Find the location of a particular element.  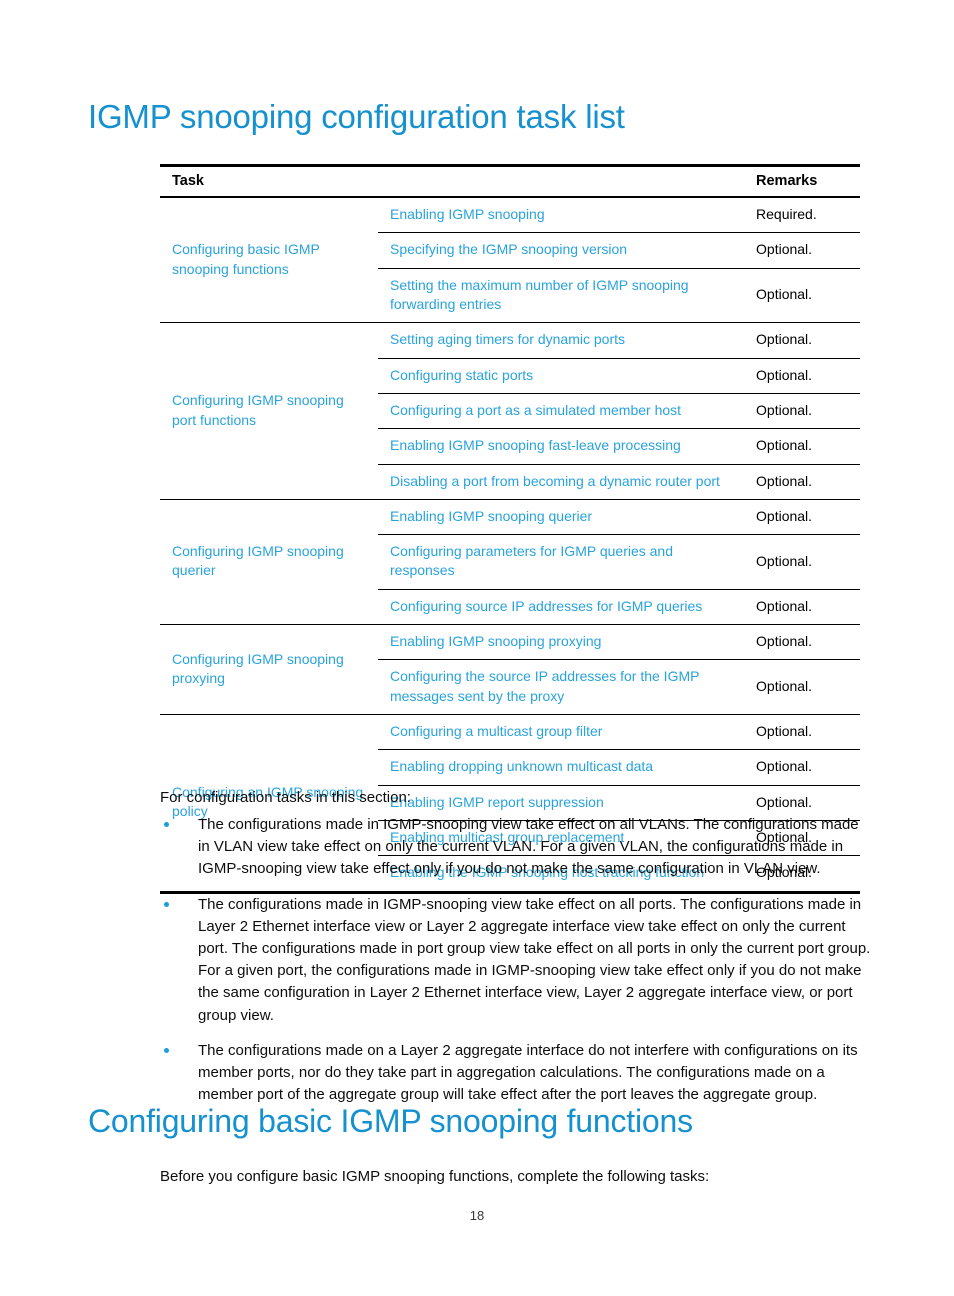

task-link: Enabling IGMP snooping is located at coordinates (562, 215).